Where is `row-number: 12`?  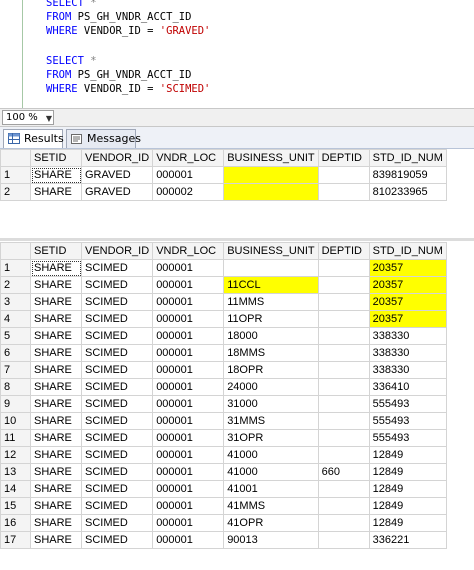 row-number: 12 is located at coordinates (15, 455).